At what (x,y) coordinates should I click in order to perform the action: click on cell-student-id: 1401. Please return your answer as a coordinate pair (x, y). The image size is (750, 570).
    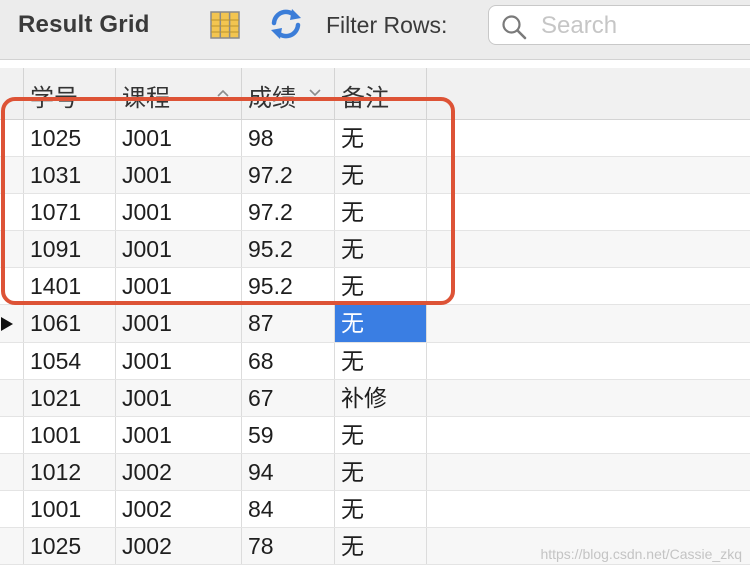
    Looking at the image, I should click on (70, 286).